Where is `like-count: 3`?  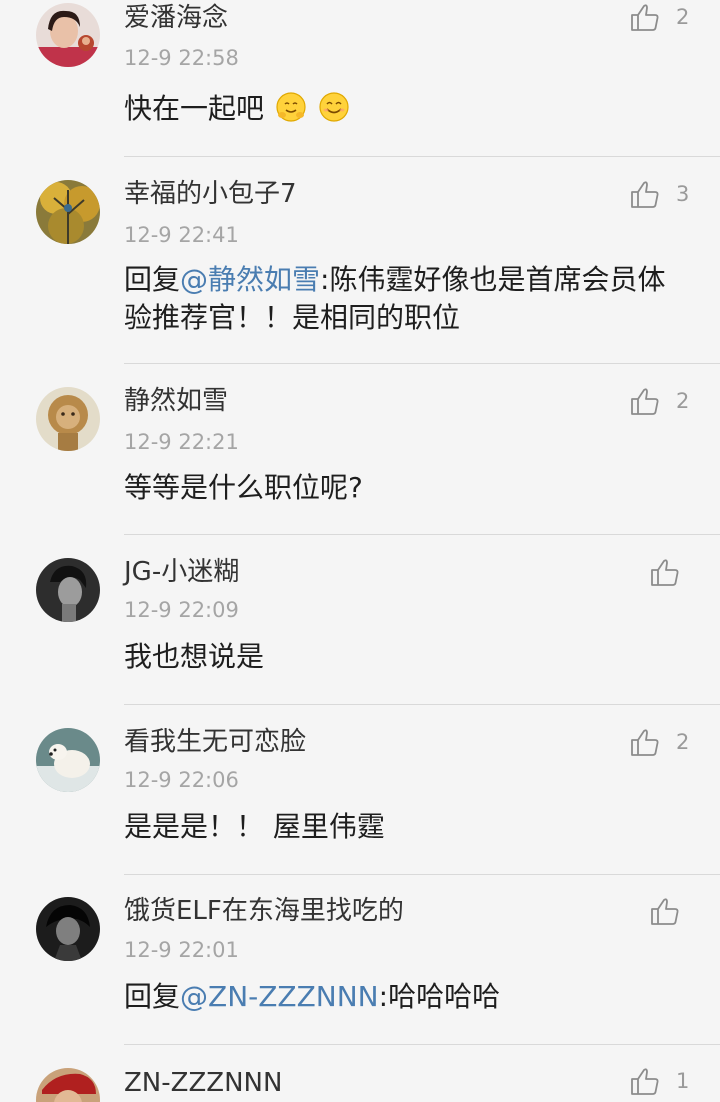 like-count: 3 is located at coordinates (683, 194).